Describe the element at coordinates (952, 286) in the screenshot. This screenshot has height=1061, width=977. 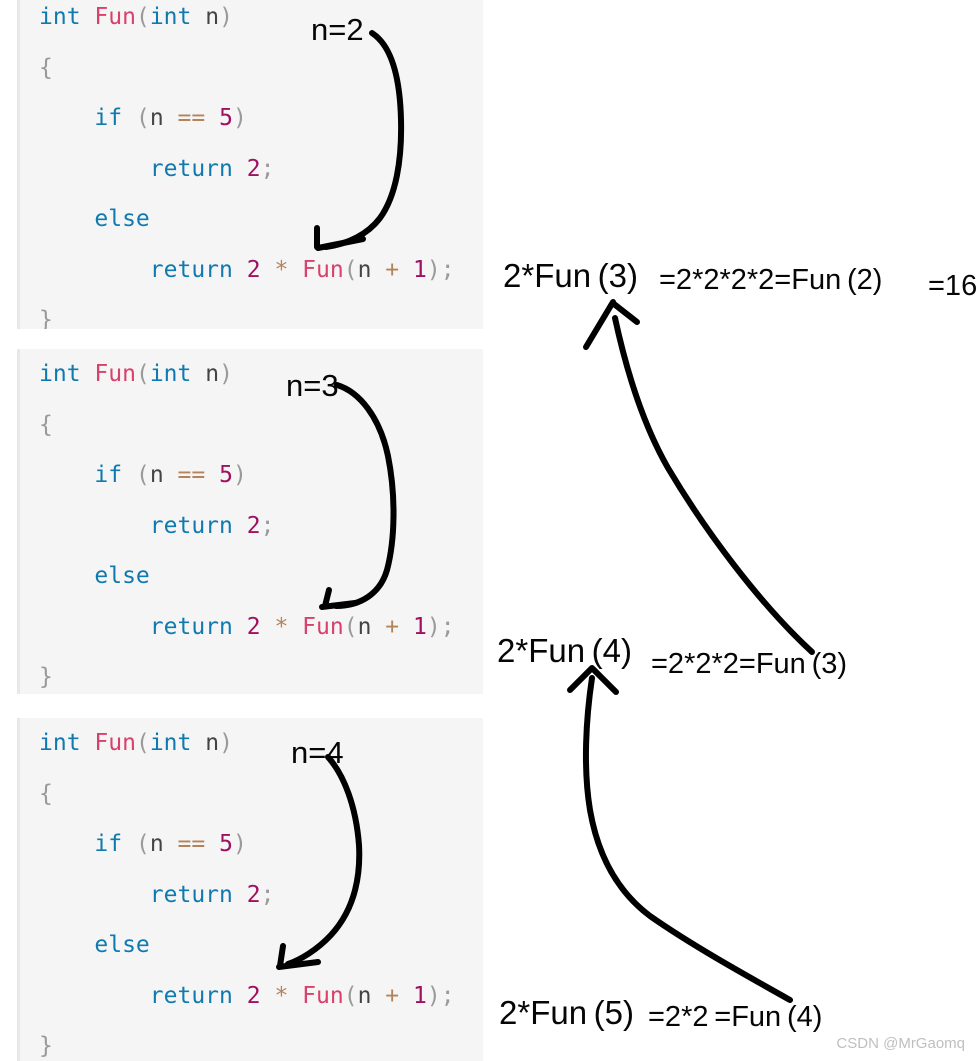
I see `trace-row-1-result: =16` at that location.